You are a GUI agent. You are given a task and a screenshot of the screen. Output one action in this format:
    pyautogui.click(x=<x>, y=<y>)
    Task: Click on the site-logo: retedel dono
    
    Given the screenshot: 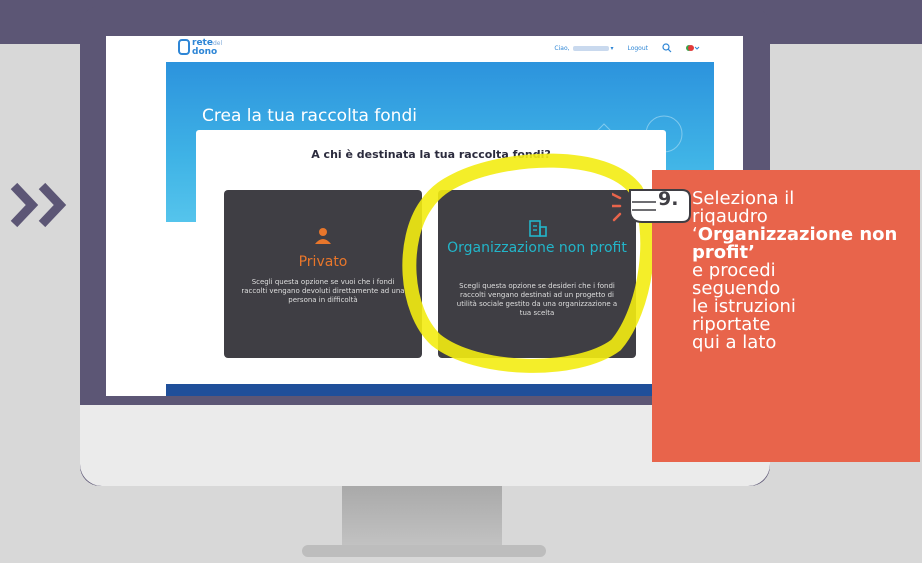 What is the action you would take?
    pyautogui.click(x=200, y=48)
    